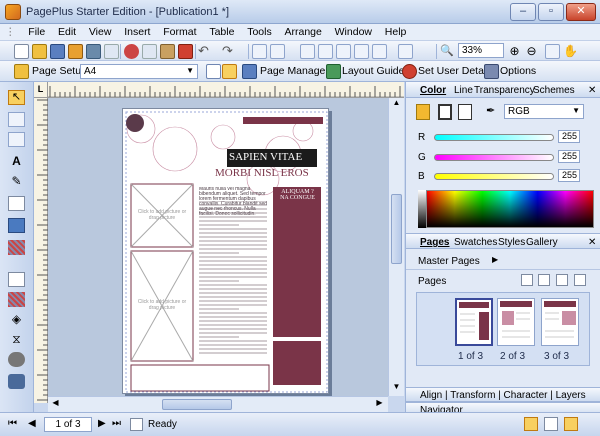  What do you see at coordinates (569, 156) in the screenshot?
I see `g-value: 255` at bounding box center [569, 156].